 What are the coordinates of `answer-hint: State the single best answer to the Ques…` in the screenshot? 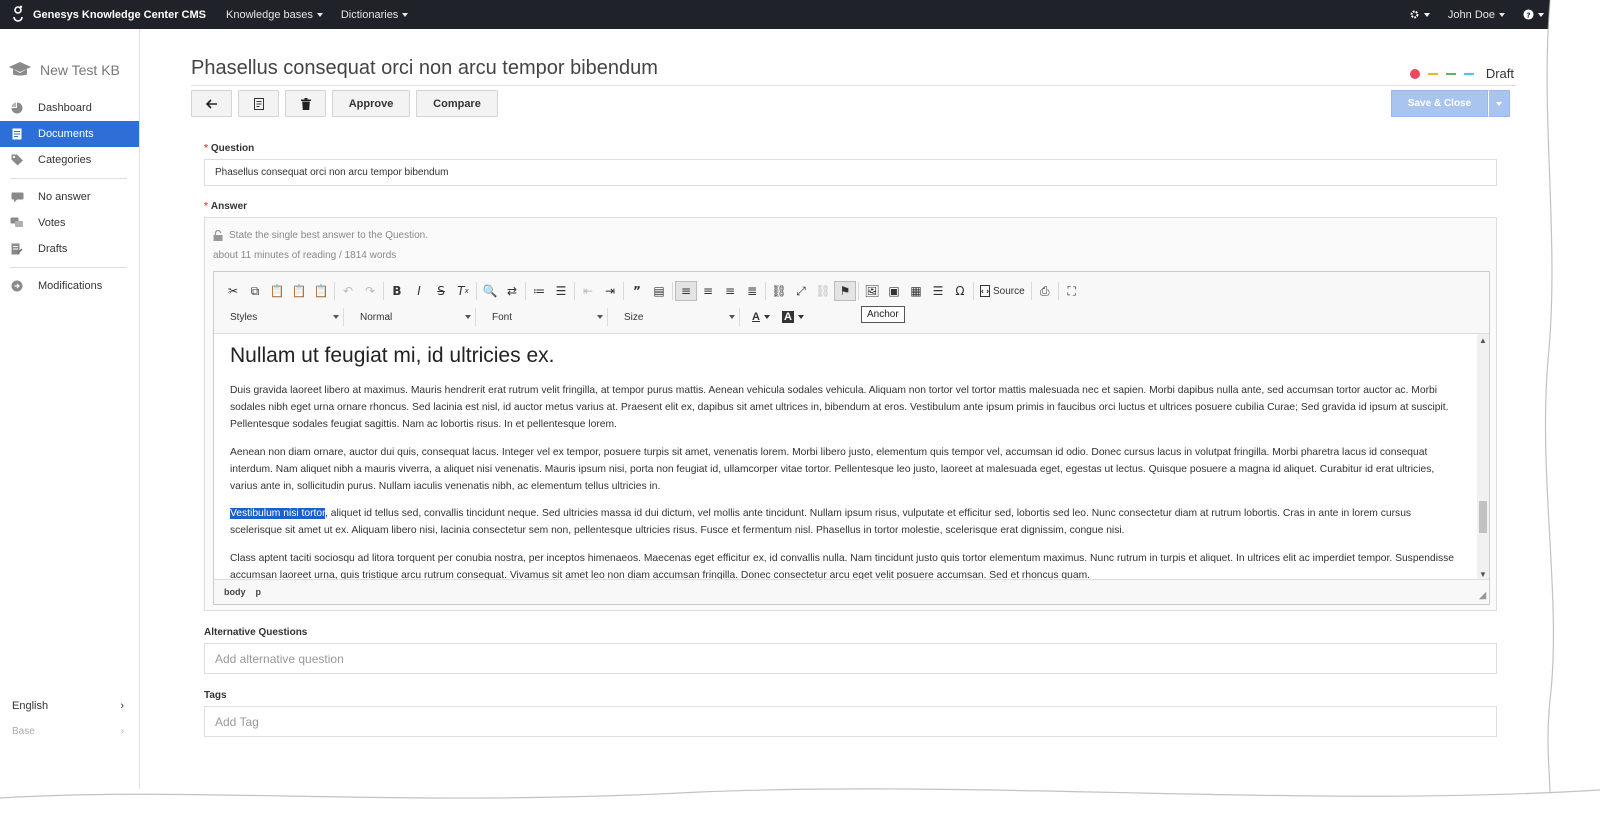 It's located at (320, 235).